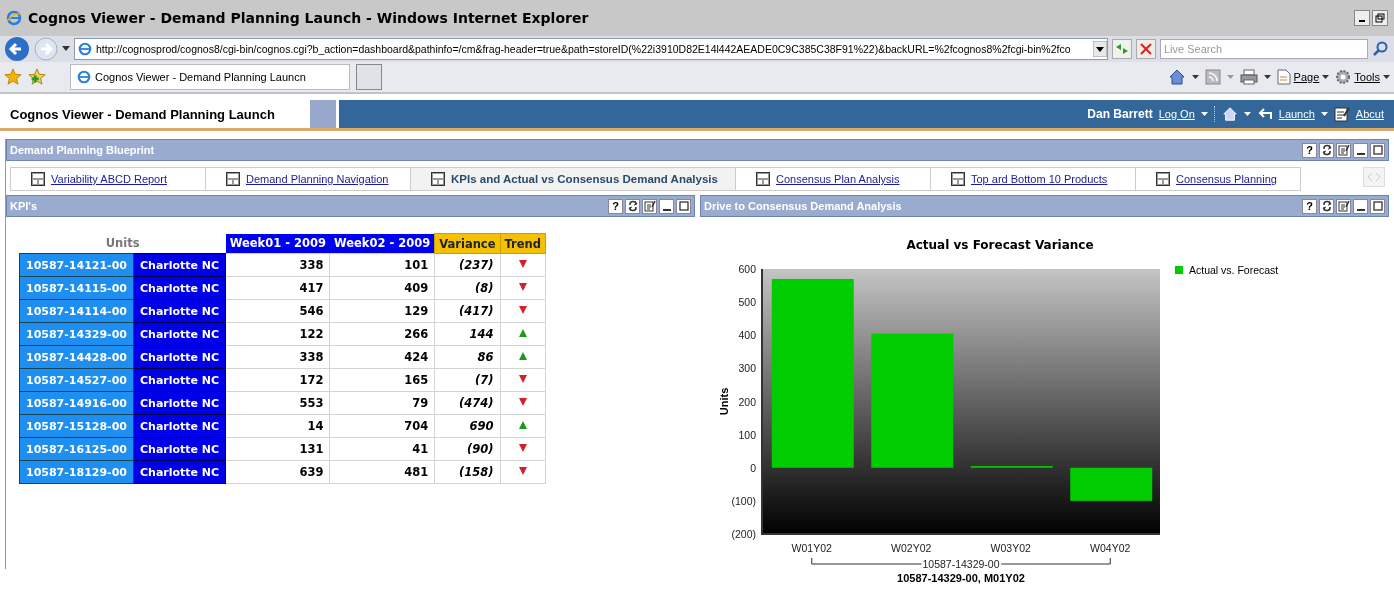  What do you see at coordinates (1264, 114) in the screenshot?
I see `return-arrow-icon` at bounding box center [1264, 114].